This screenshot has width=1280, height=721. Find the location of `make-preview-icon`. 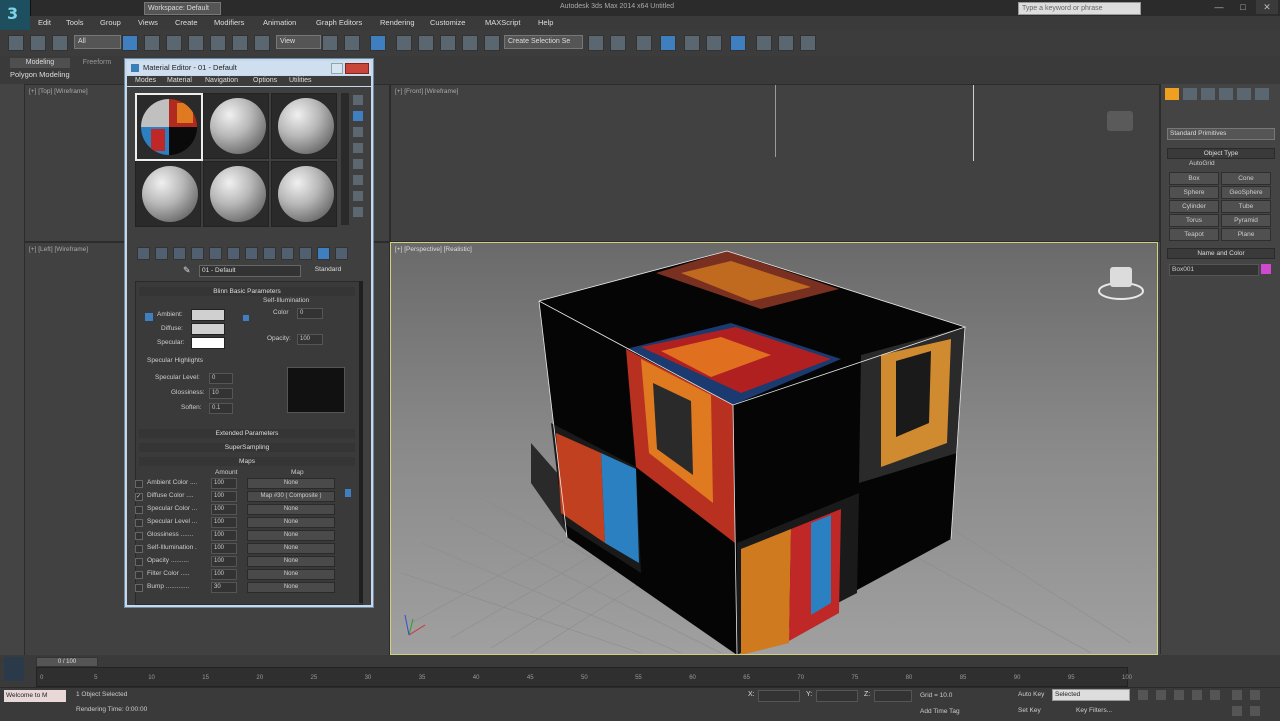

make-preview-icon is located at coordinates (358, 180).